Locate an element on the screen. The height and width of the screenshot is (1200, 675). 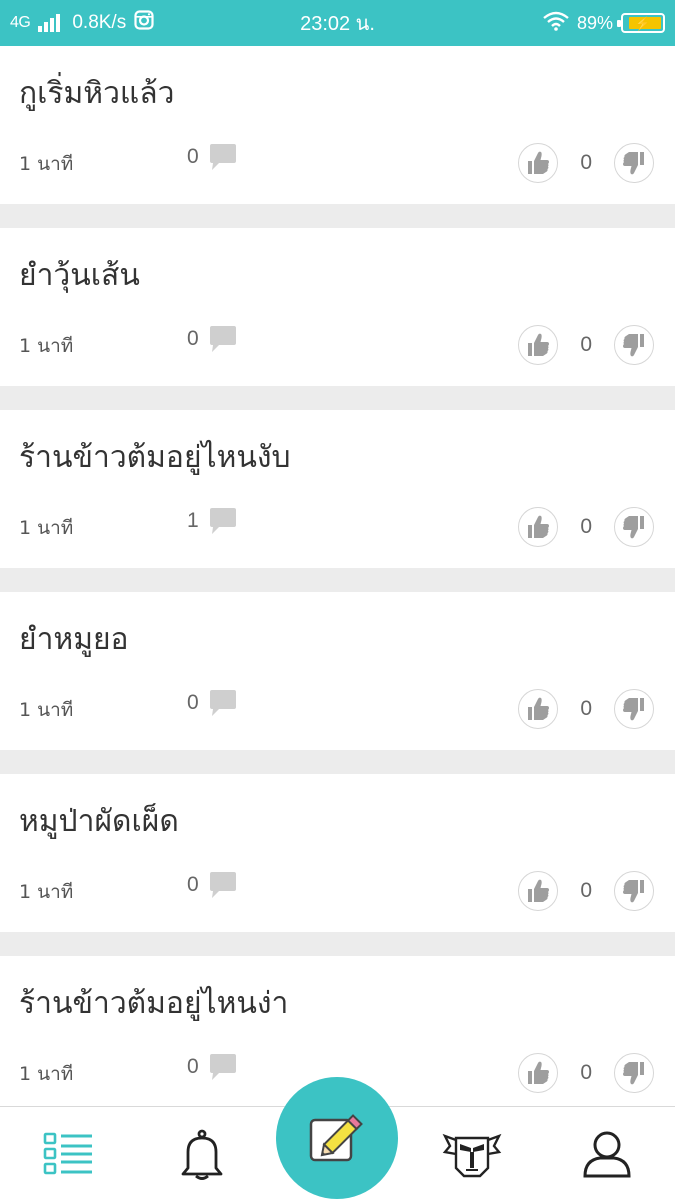
post-card: หมูป่าผัดเผ็ด 1 นาที 0 0 is located at coordinates (337, 853).